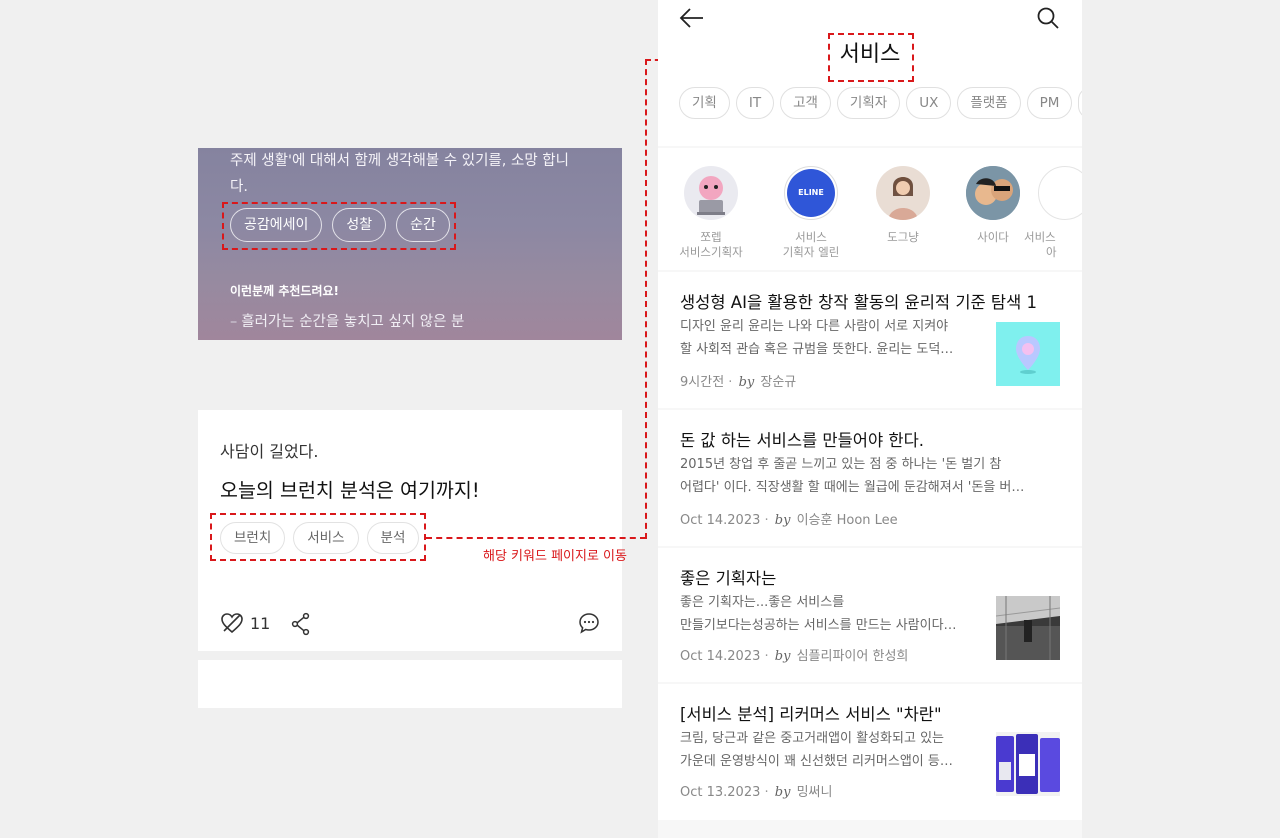  What do you see at coordinates (929, 103) in the screenshot?
I see `keyword-chip: UX` at bounding box center [929, 103].